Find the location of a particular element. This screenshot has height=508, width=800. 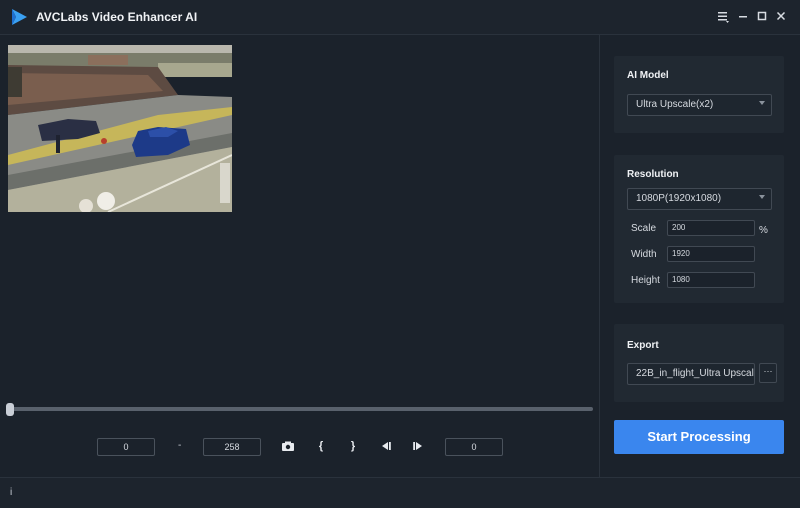

timeline-handle is located at coordinates (10, 409).